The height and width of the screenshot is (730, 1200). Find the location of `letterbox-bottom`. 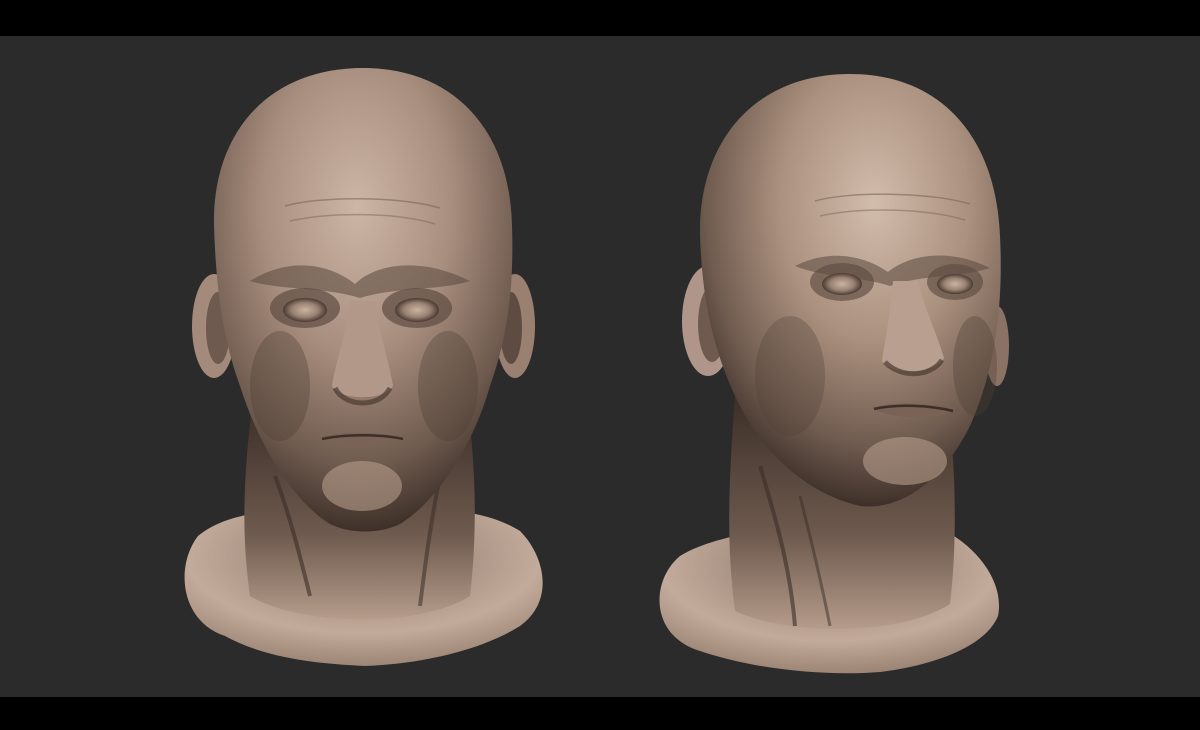

letterbox-bottom is located at coordinates (600, 713).